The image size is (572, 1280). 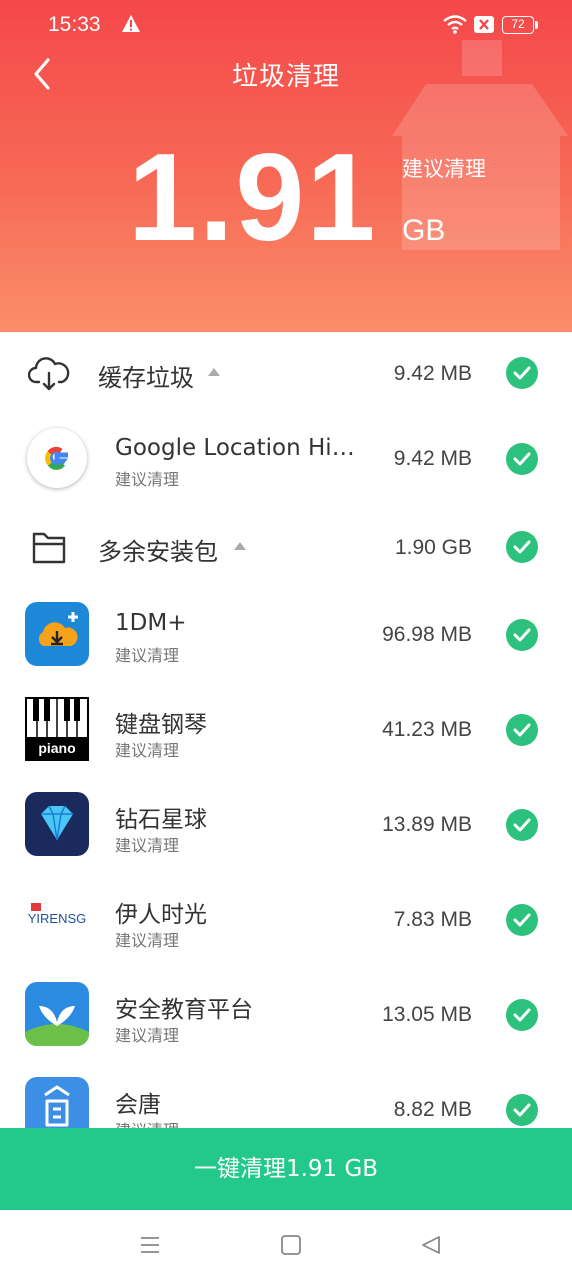 What do you see at coordinates (291, 1245) in the screenshot?
I see `home-icon` at bounding box center [291, 1245].